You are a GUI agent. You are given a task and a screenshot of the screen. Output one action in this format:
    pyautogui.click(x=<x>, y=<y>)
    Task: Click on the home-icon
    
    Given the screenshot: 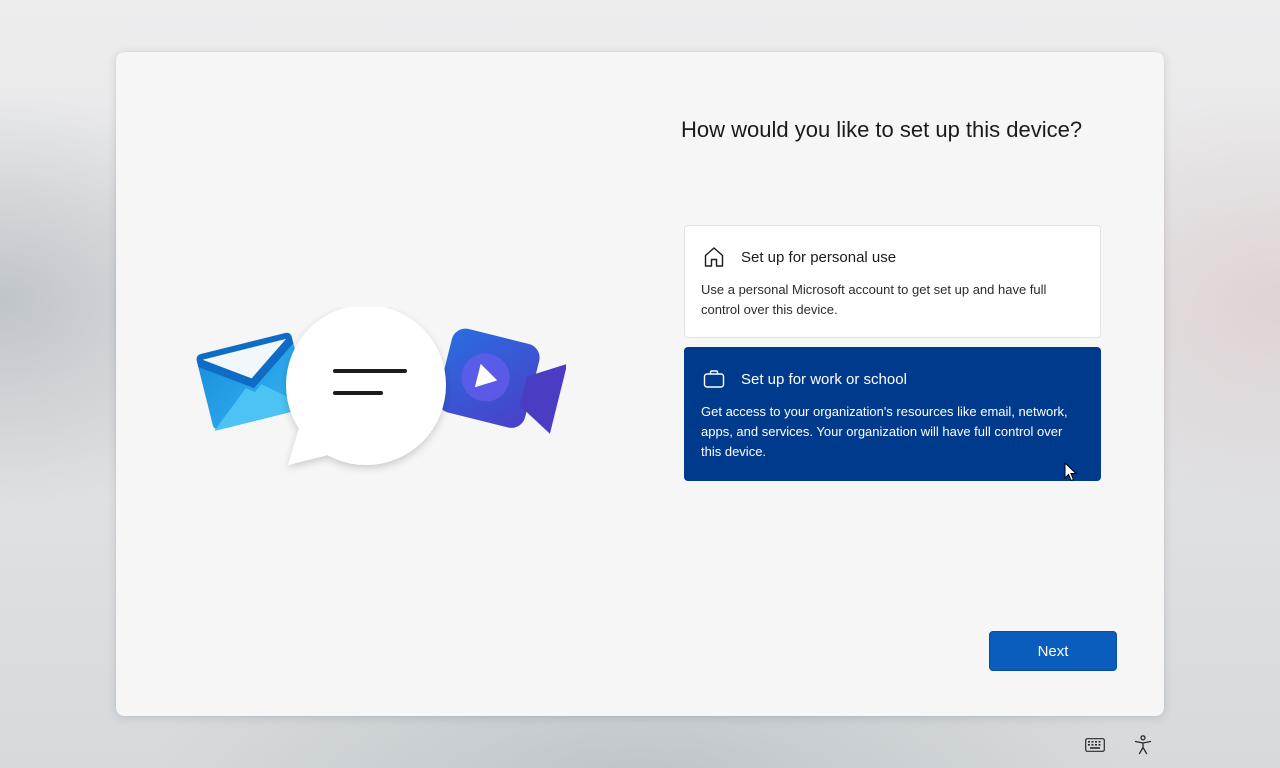 What is the action you would take?
    pyautogui.click(x=714, y=257)
    